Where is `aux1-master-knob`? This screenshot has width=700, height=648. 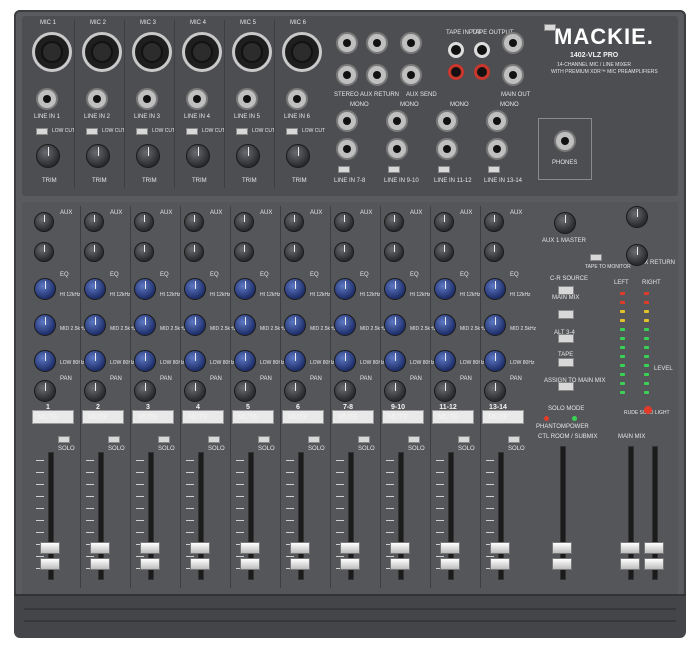
aux1-master-knob is located at coordinates (565, 223).